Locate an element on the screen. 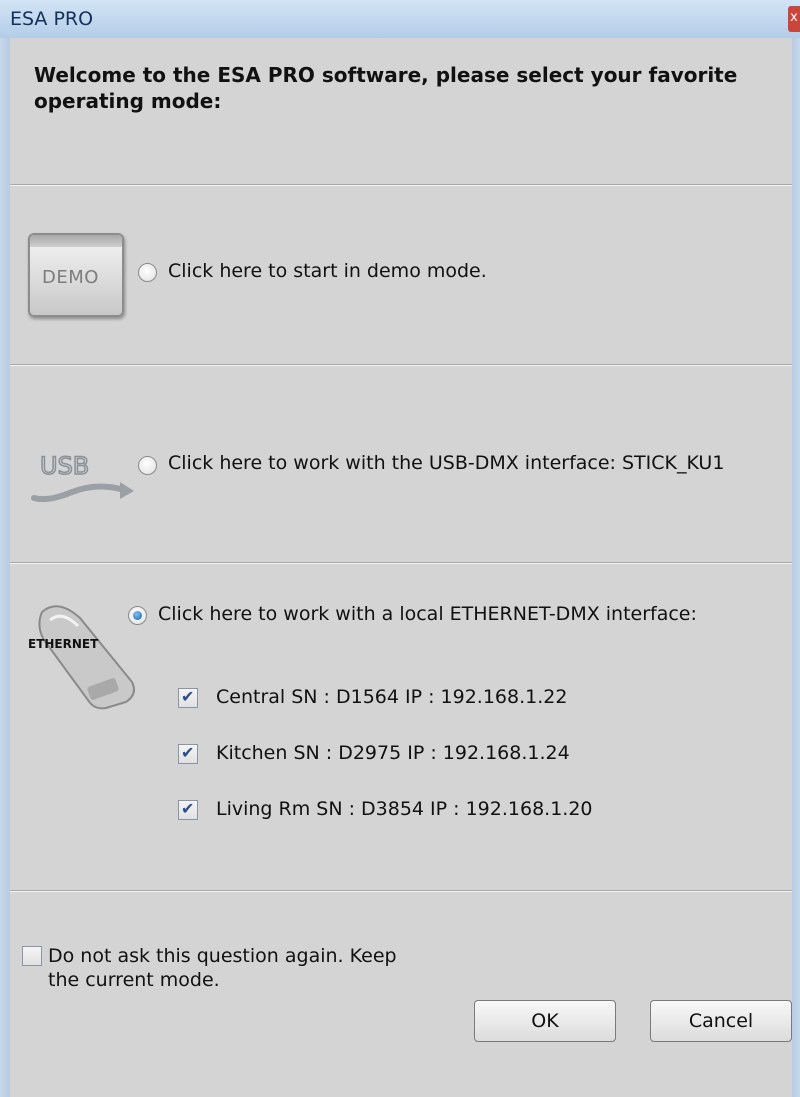 The image size is (800, 1097). ok-button: OK is located at coordinates (545, 1021).